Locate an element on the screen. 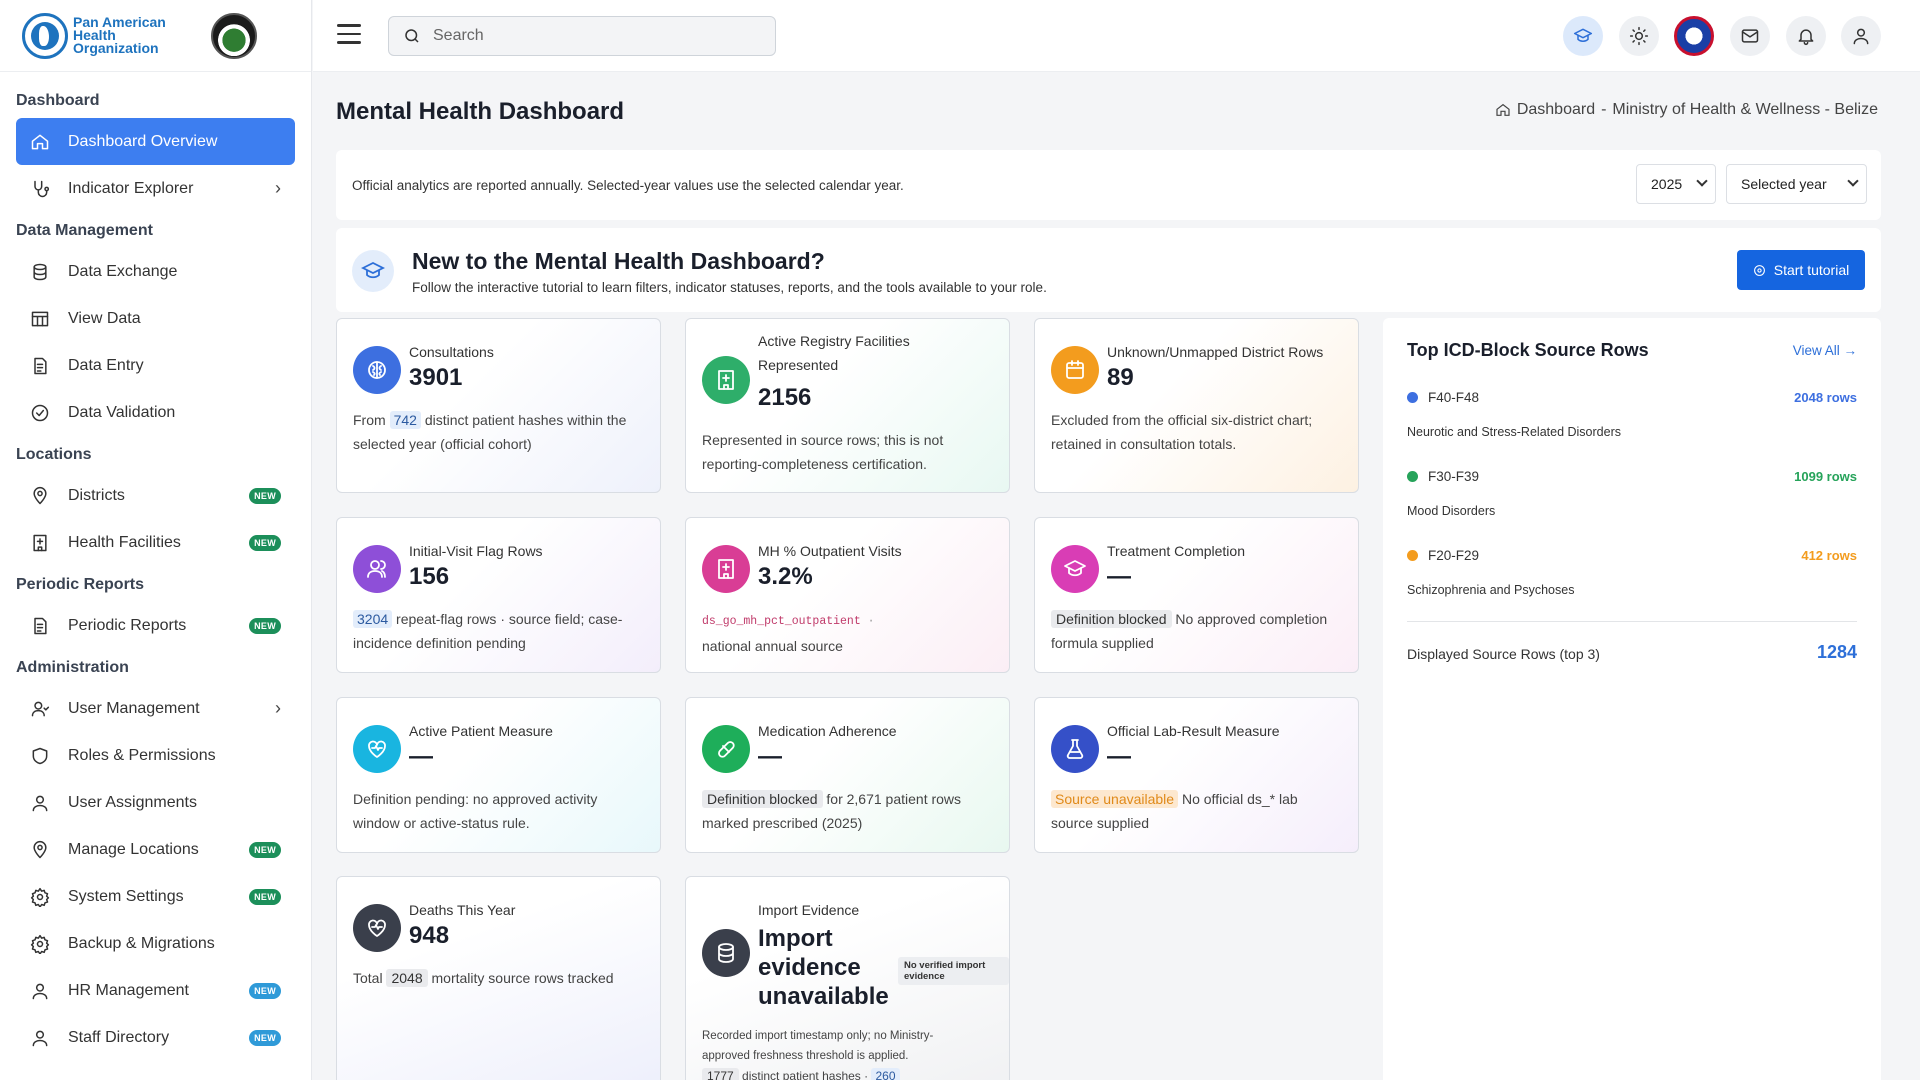 Image resolution: width=1920 pixels, height=1080 pixels. sidebar-item-view-data: View Data is located at coordinates (155, 318).